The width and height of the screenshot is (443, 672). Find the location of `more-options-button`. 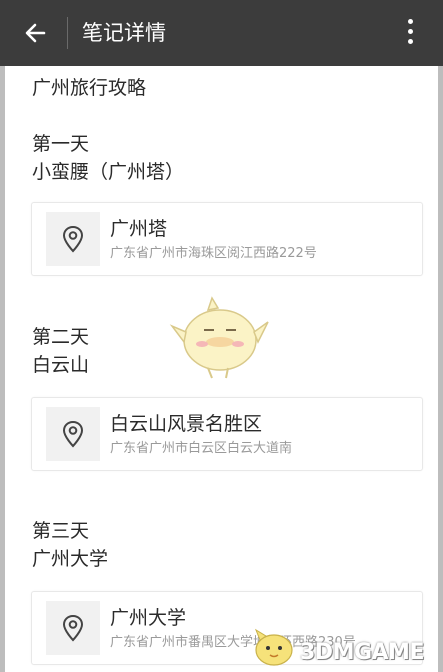

more-options-button is located at coordinates (410, 33).